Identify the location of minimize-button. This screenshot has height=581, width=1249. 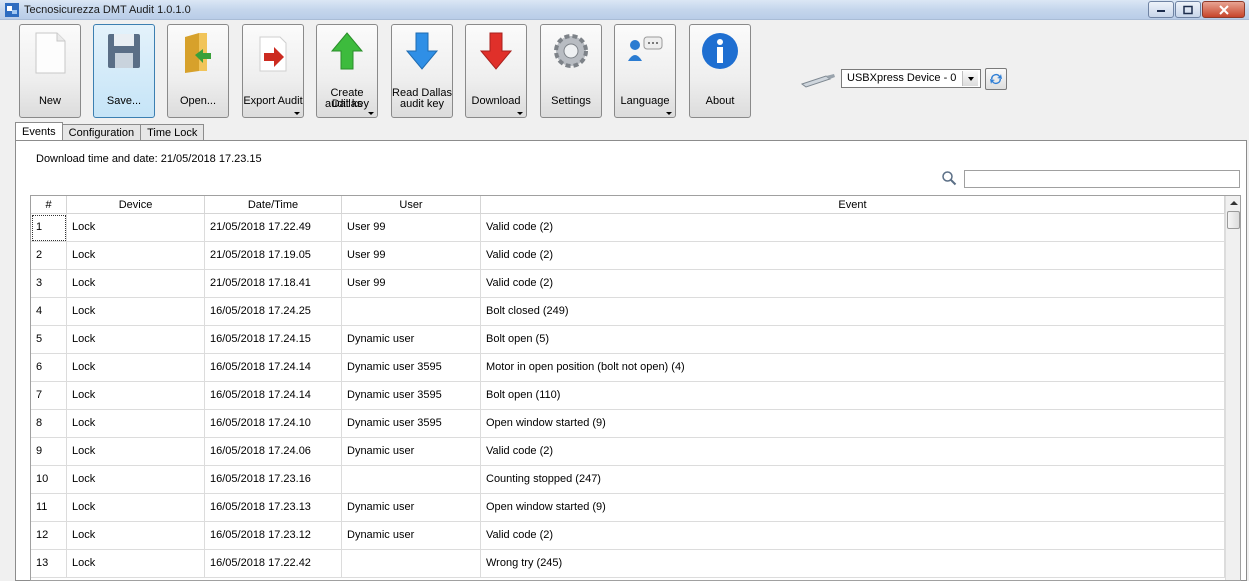
(1161, 9).